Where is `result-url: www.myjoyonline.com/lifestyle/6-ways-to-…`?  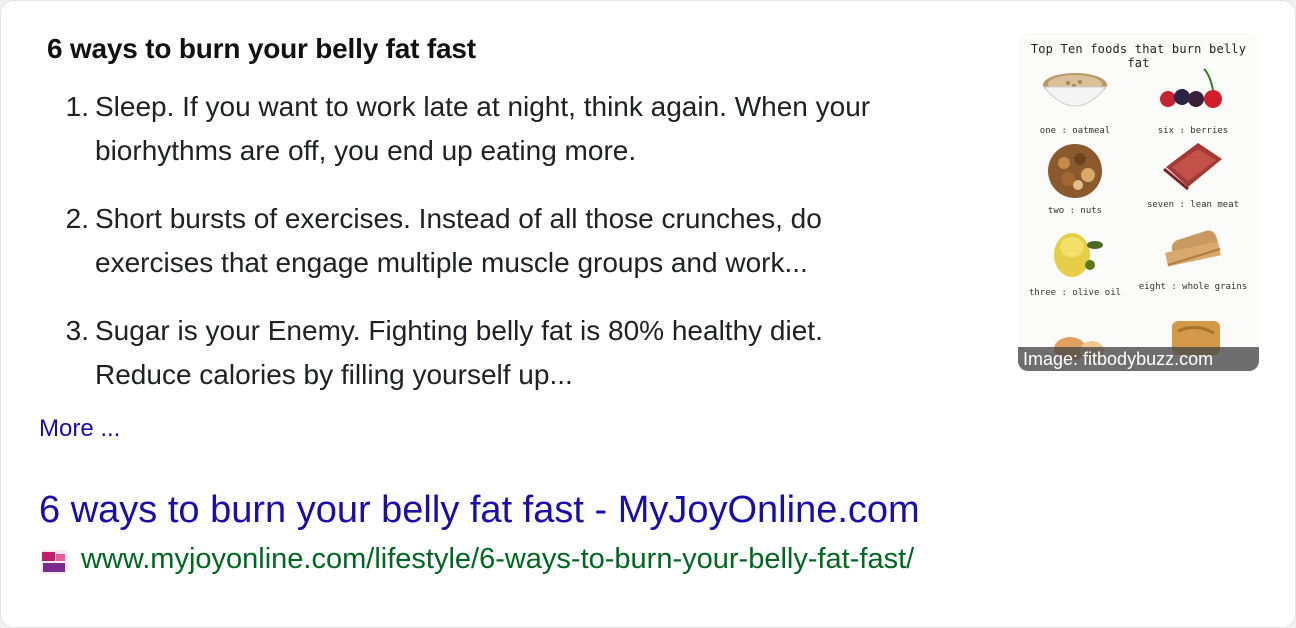
result-url: www.myjoyonline.com/lifestyle/6-ways-to-… is located at coordinates (497, 559).